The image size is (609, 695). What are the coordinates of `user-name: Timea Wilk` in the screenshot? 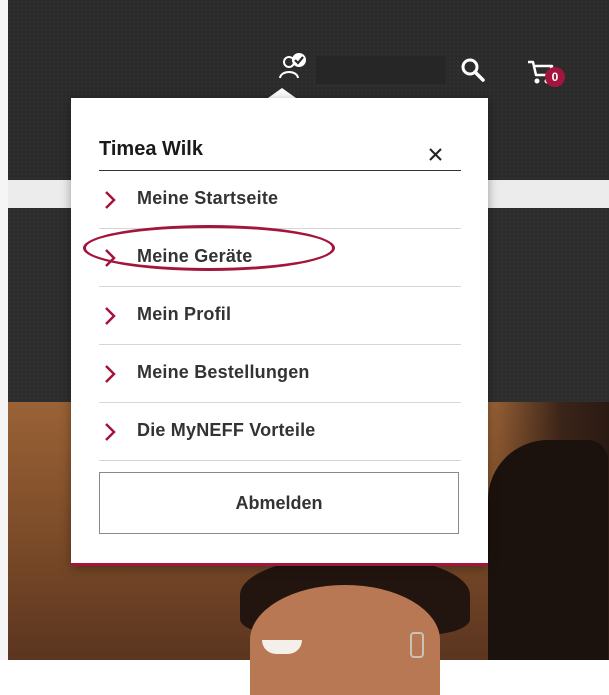 It's located at (151, 149).